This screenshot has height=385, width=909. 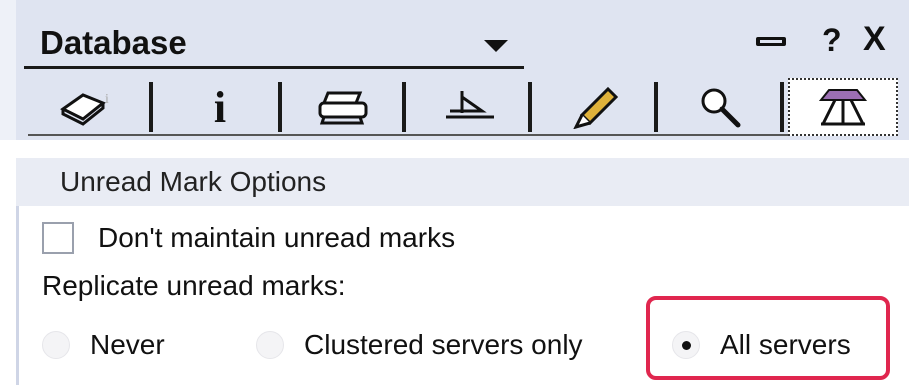 I want to click on chevron-down-icon, so click(x=496, y=46).